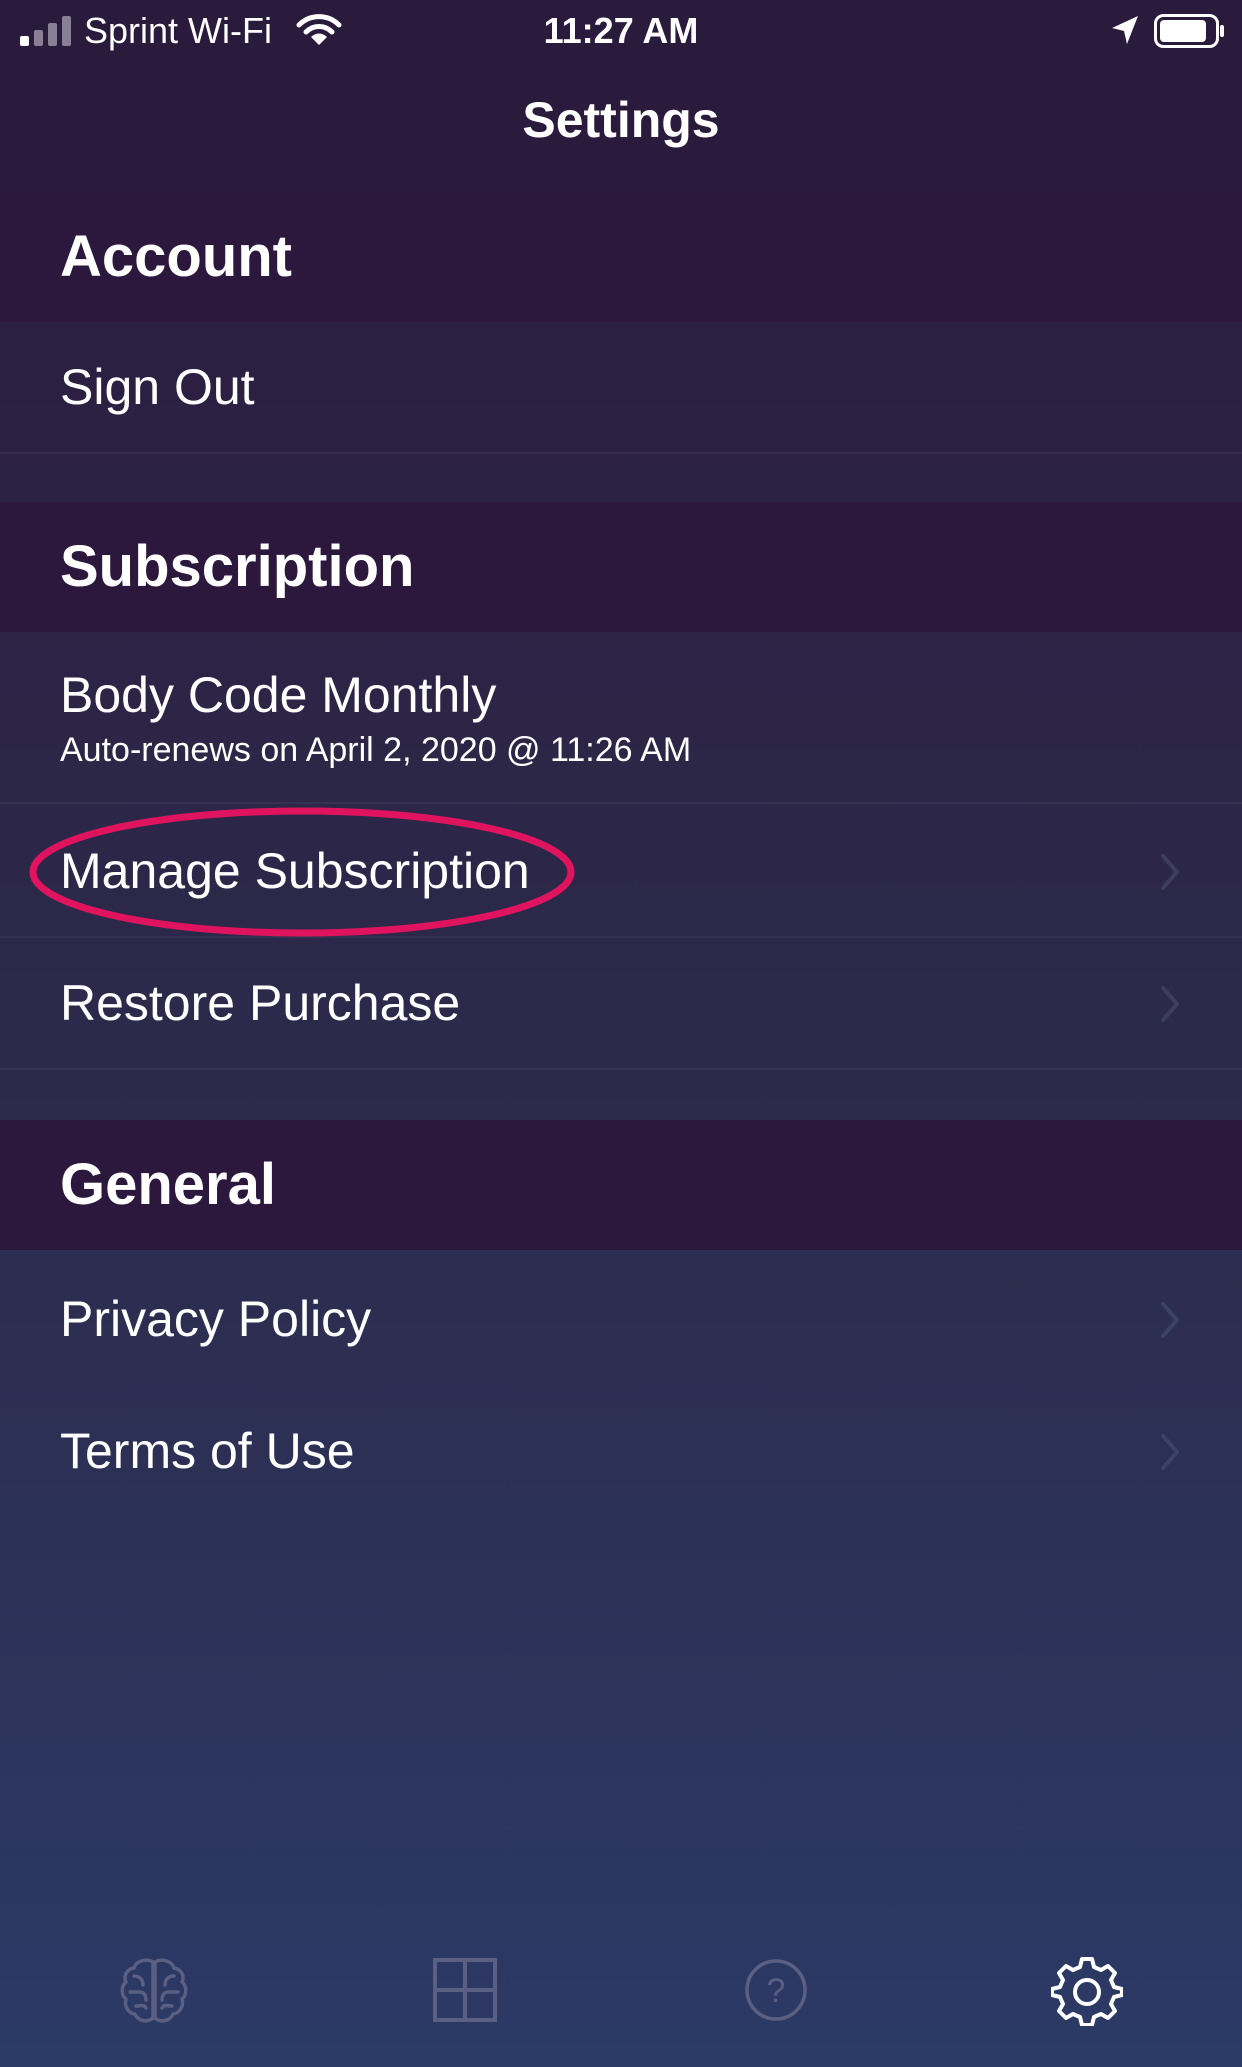 Image resolution: width=1242 pixels, height=2067 pixels. Describe the element at coordinates (621, 120) in the screenshot. I see `page-title: Settings` at that location.